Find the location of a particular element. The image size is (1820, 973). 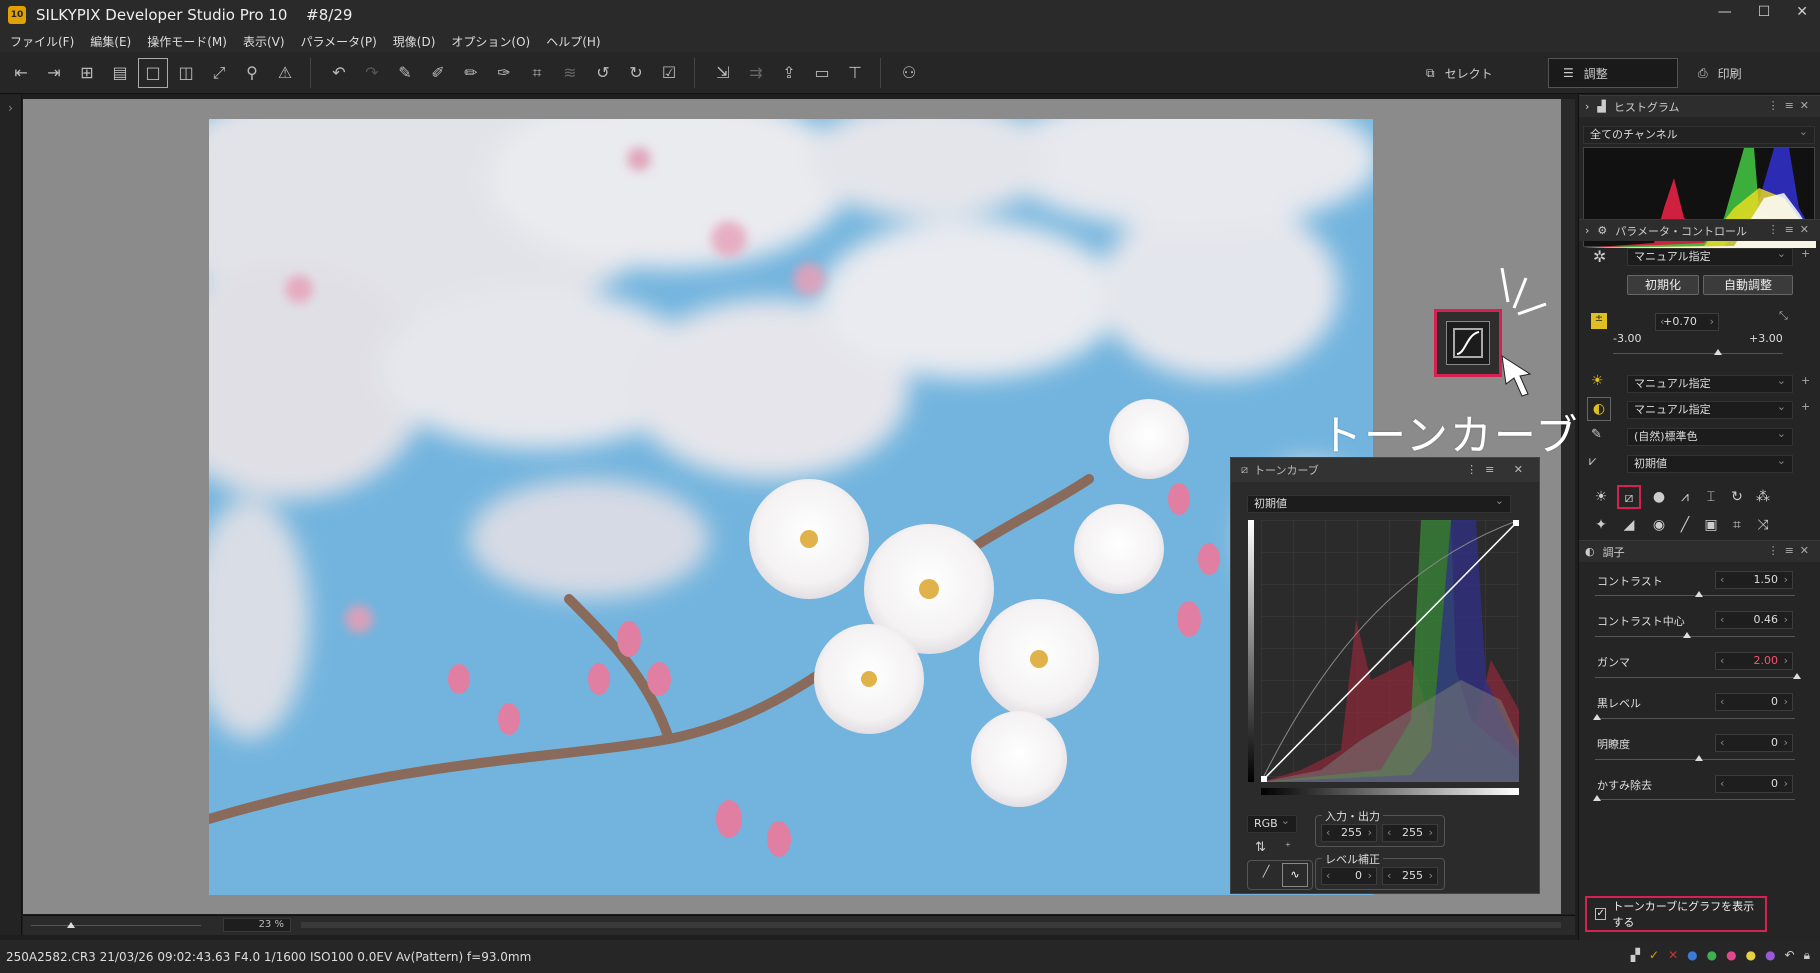

level-high-spinbox: 255 is located at coordinates (1410, 876).